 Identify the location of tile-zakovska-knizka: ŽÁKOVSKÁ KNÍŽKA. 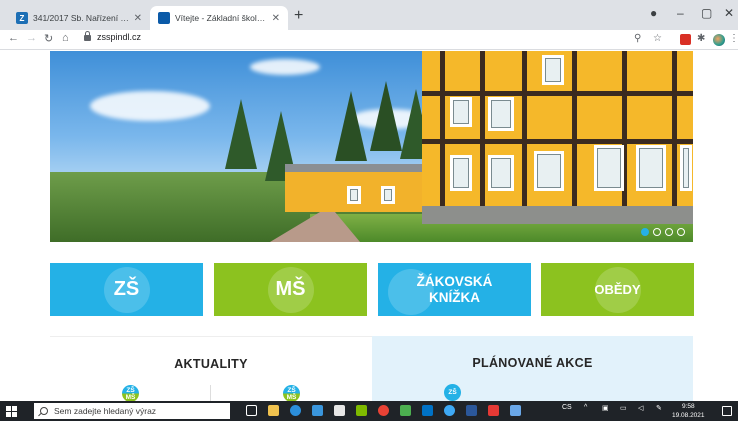
(454, 289).